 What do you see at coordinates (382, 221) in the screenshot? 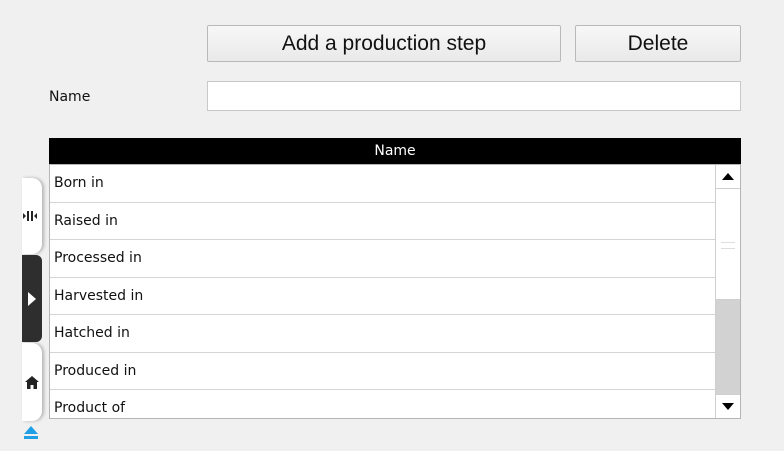
I see `list-item: Raised in` at bounding box center [382, 221].